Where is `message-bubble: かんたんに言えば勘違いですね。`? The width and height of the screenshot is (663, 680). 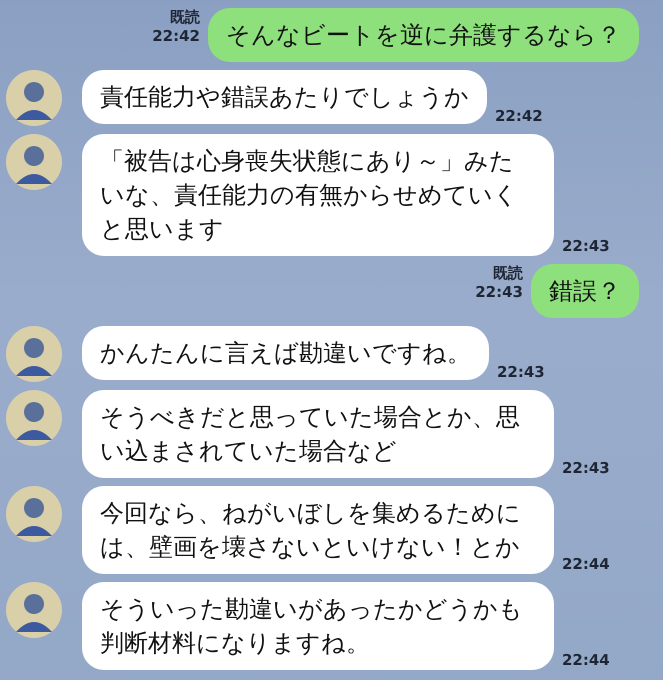 message-bubble: かんたんに言えば勘違いですね。 is located at coordinates (285, 353).